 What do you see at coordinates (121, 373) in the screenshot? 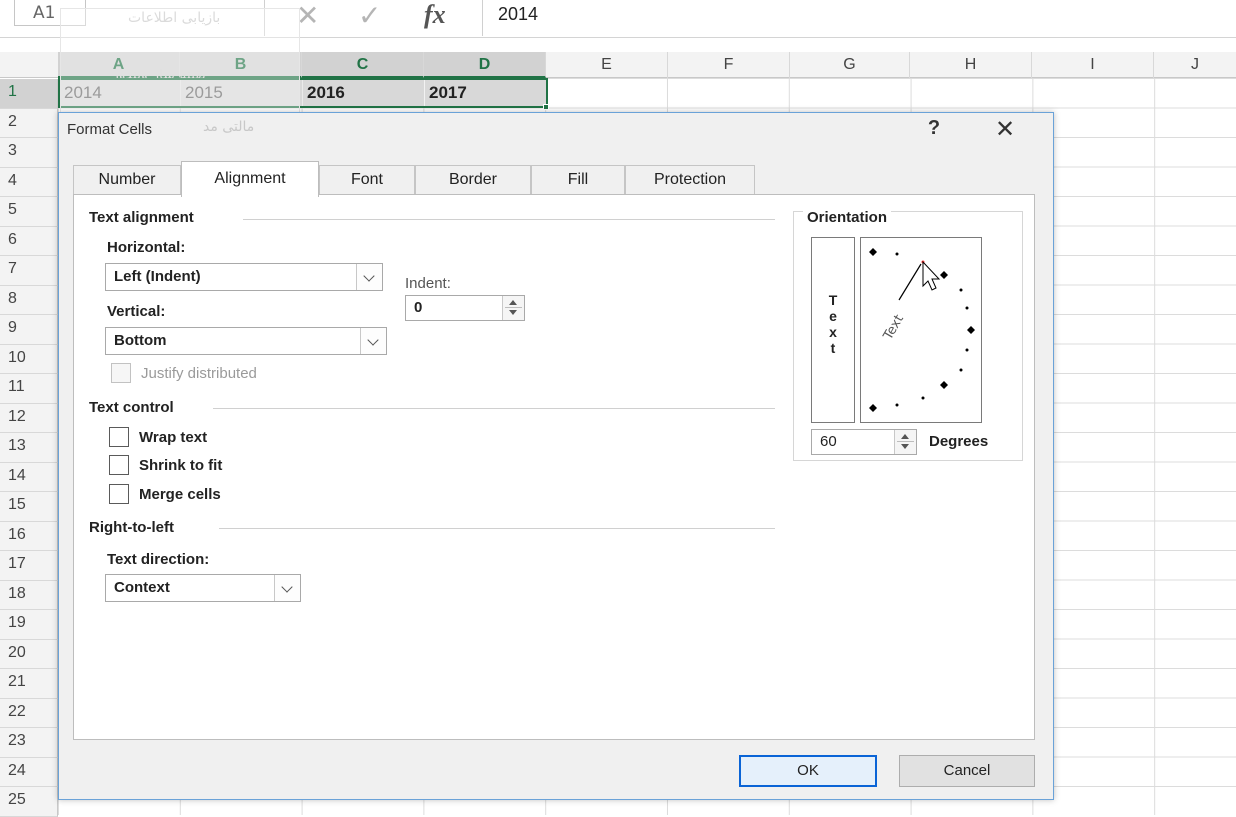
I see `justify-distributed-checkbox` at bounding box center [121, 373].